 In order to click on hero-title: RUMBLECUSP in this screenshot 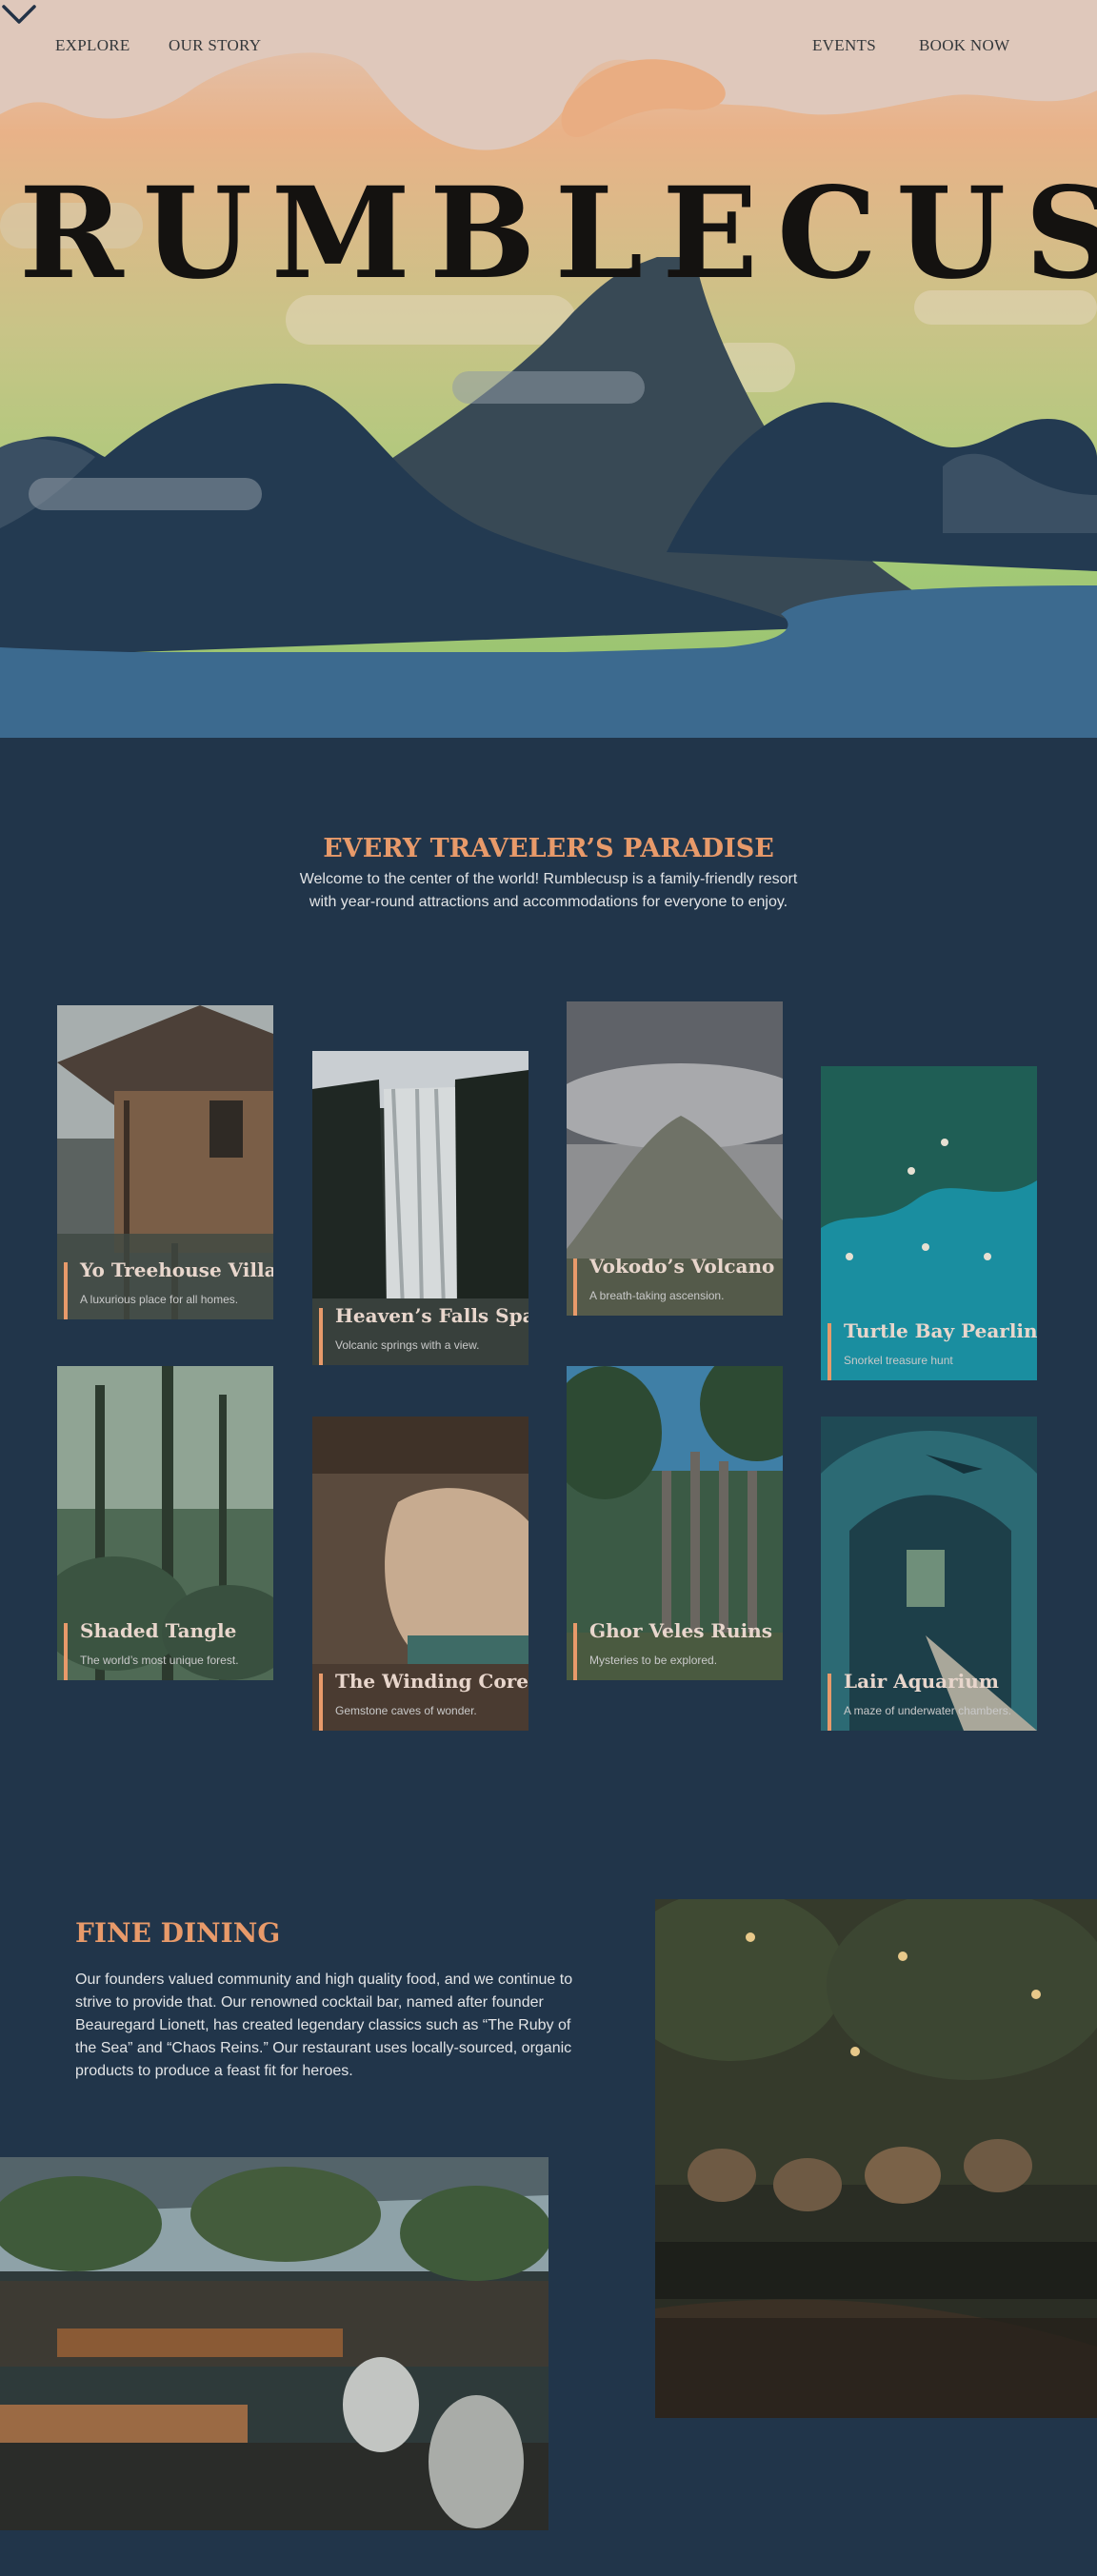, I will do `click(558, 233)`.